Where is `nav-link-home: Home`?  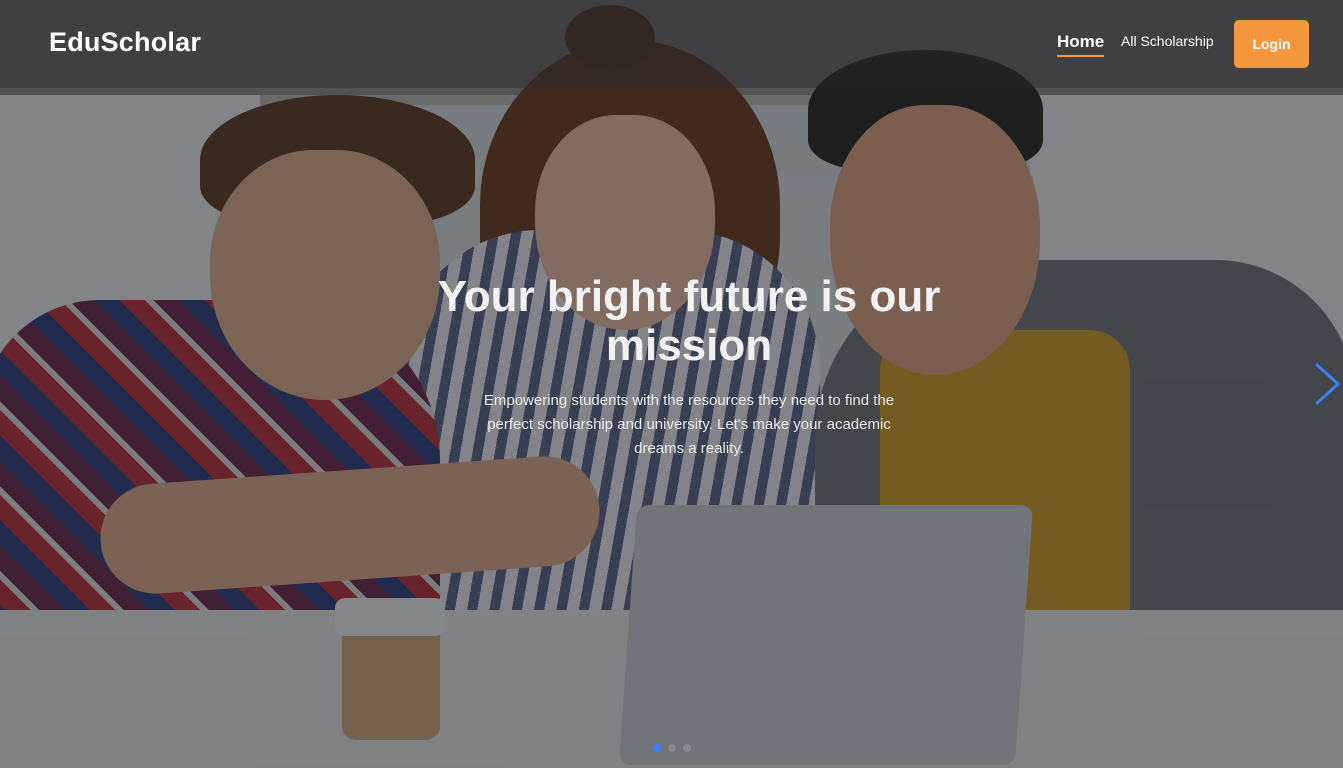
nav-link-home: Home is located at coordinates (1081, 44).